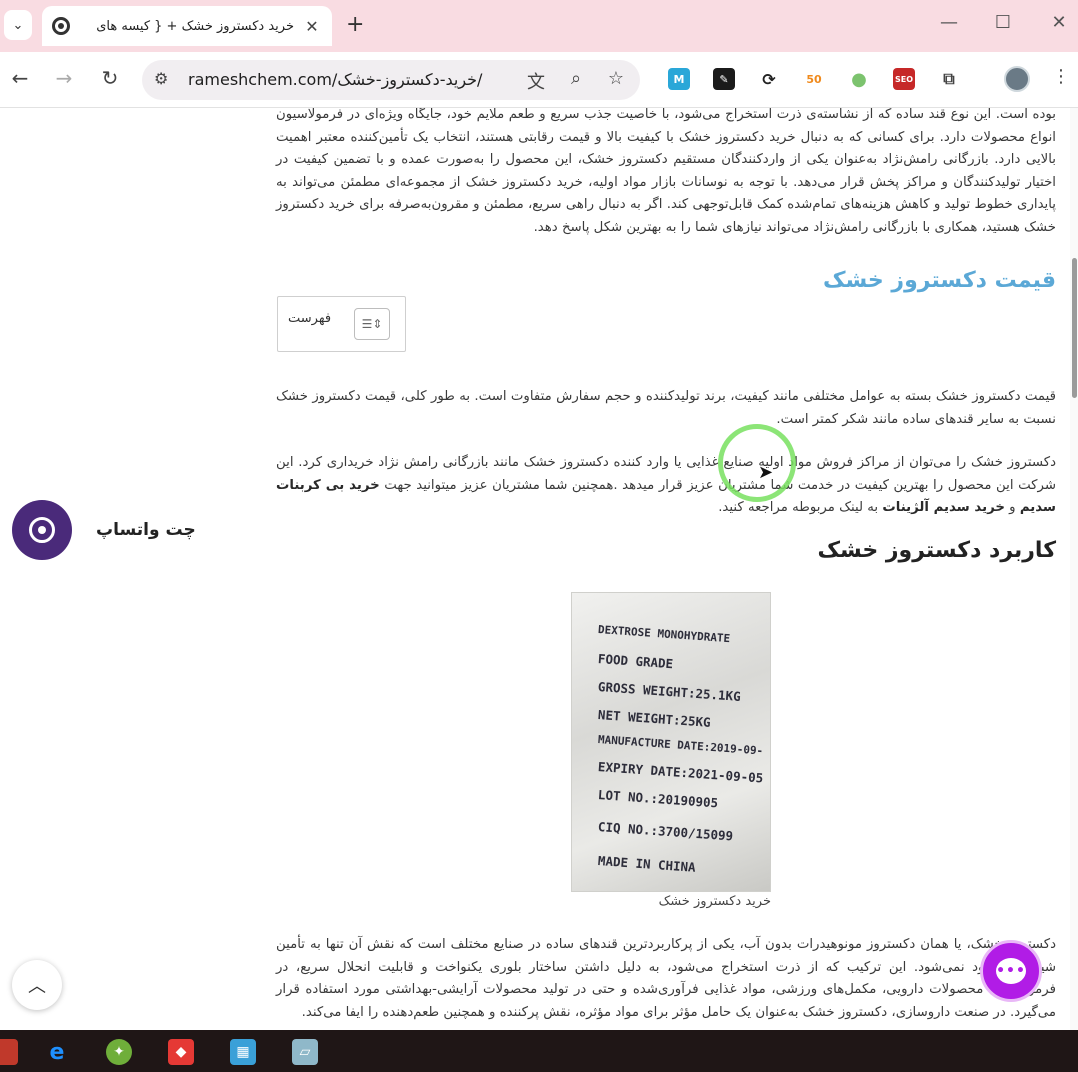 Image resolution: width=1078 pixels, height=1072 pixels. Describe the element at coordinates (161, 78) in the screenshot. I see `site-info-icon: ⚙` at that location.